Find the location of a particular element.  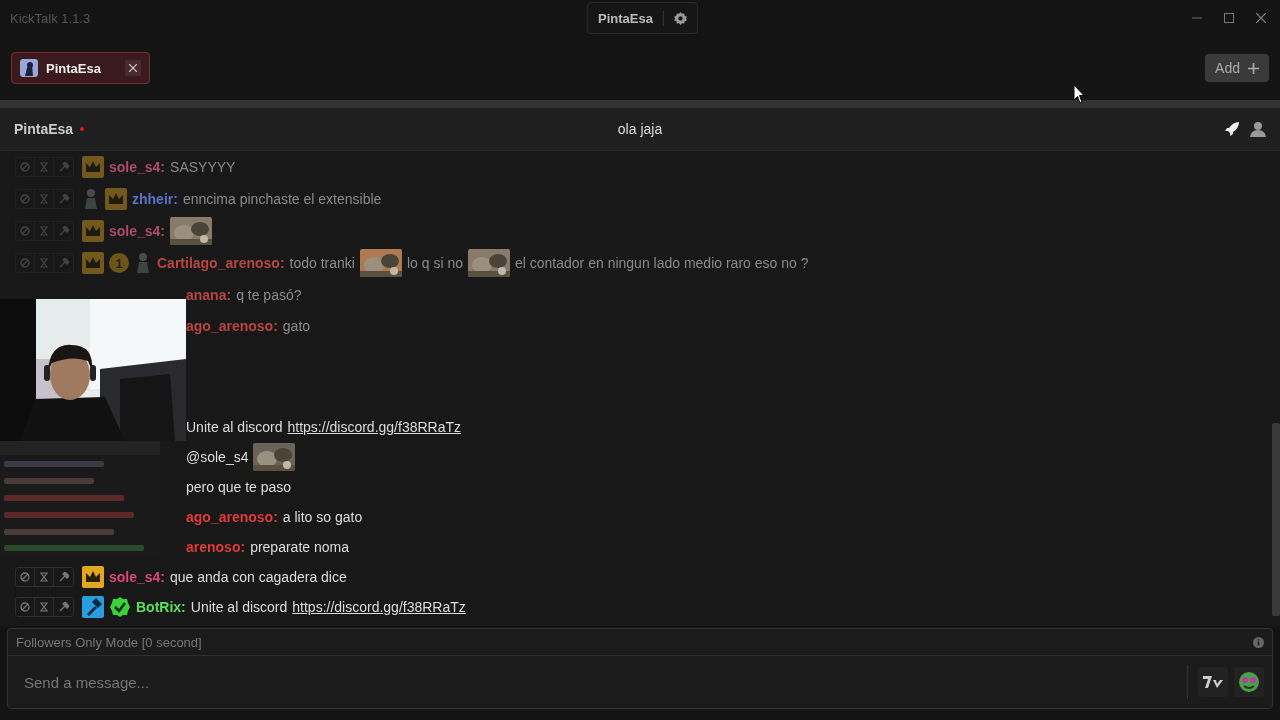

username: arenoso: is located at coordinates (216, 547).